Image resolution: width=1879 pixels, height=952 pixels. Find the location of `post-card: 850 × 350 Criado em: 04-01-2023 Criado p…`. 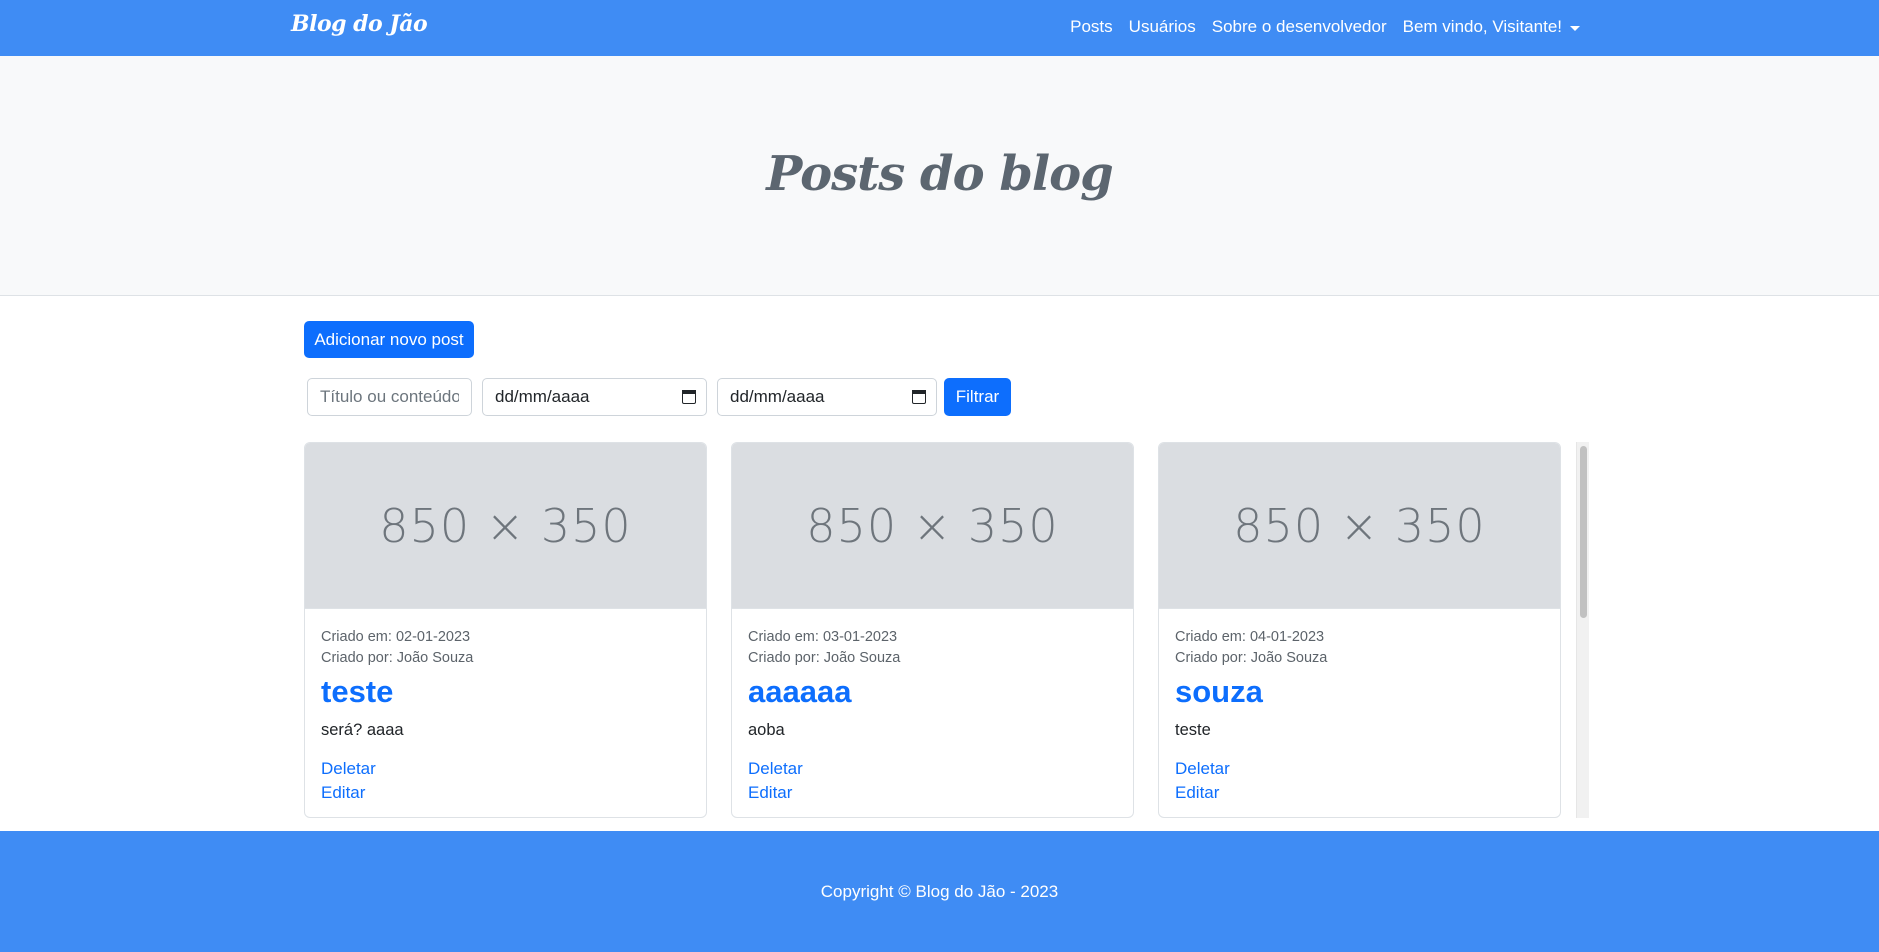

post-card: 850 × 350 Criado em: 04-01-2023 Criado p… is located at coordinates (1359, 630).